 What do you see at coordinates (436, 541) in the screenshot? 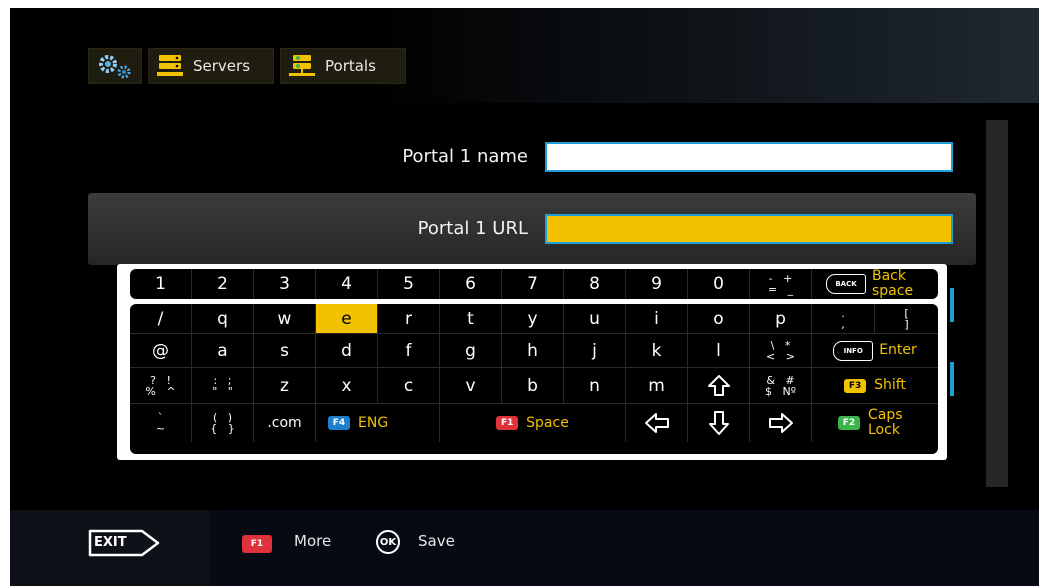
I see `save-label: Save` at bounding box center [436, 541].